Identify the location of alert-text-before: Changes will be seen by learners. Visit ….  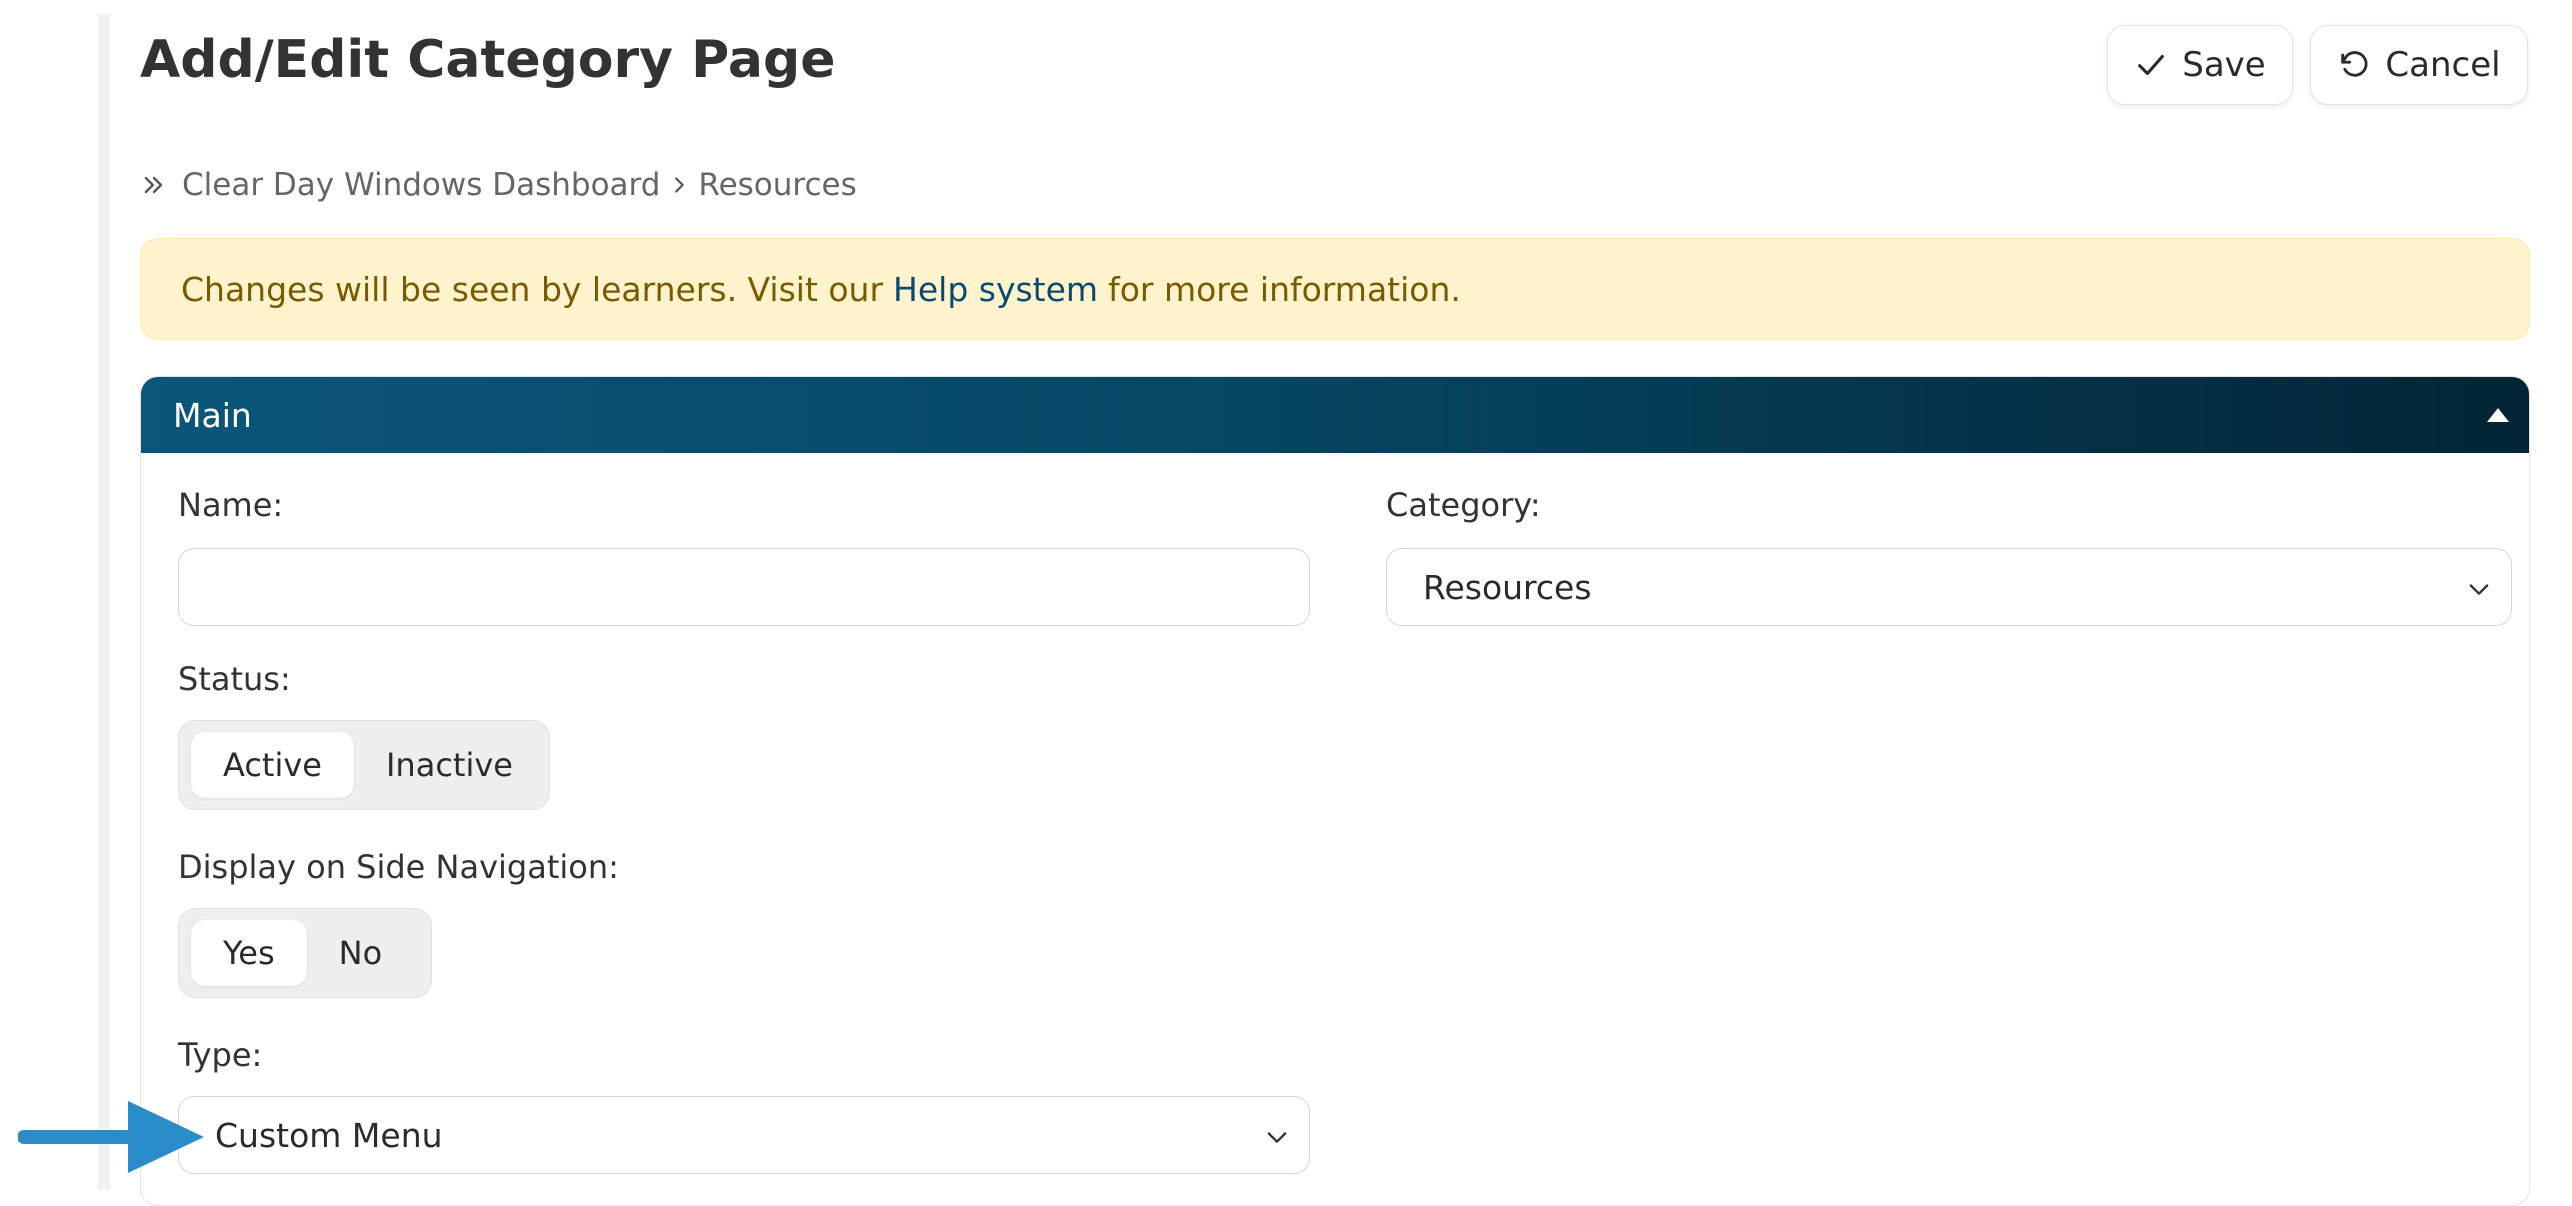
(532, 289).